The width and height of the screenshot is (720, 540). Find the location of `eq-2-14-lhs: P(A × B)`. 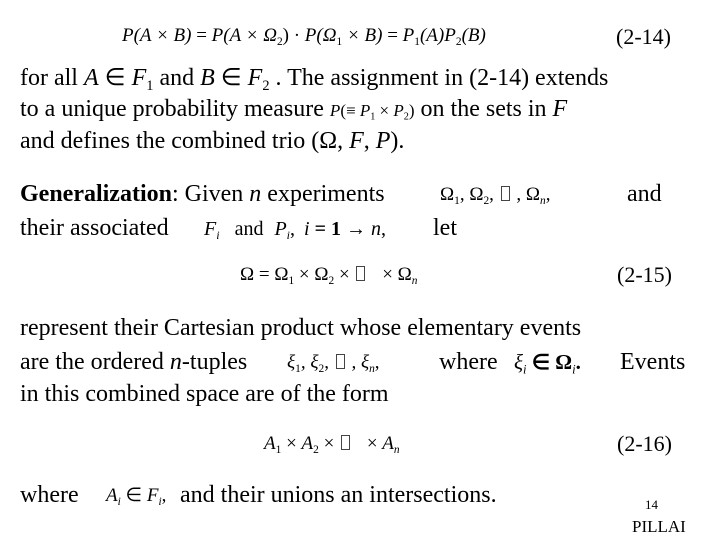

eq-2-14-lhs: P(A × B) is located at coordinates (157, 35).